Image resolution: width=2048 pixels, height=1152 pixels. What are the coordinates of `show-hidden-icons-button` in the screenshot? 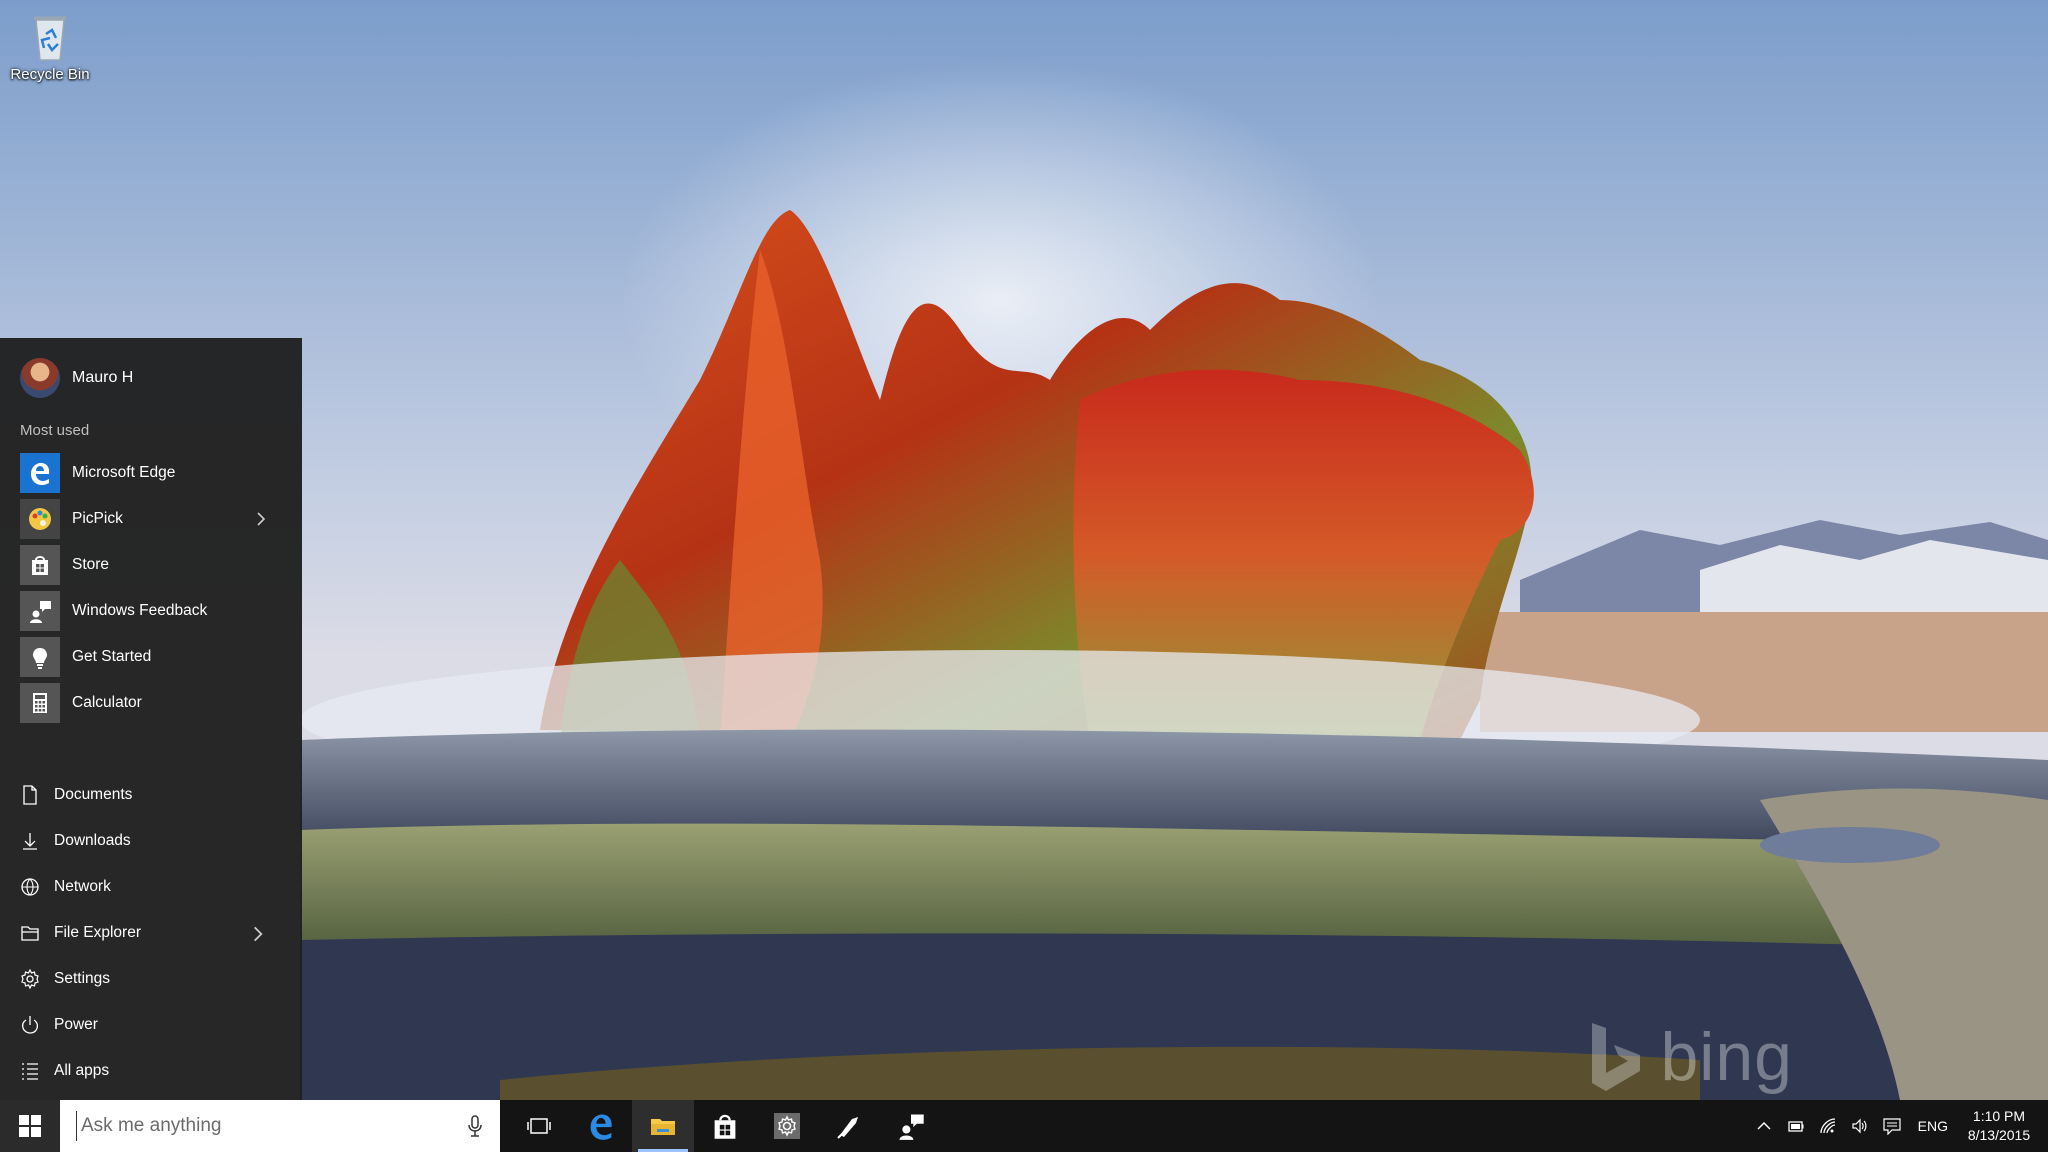 It's located at (1764, 1126).